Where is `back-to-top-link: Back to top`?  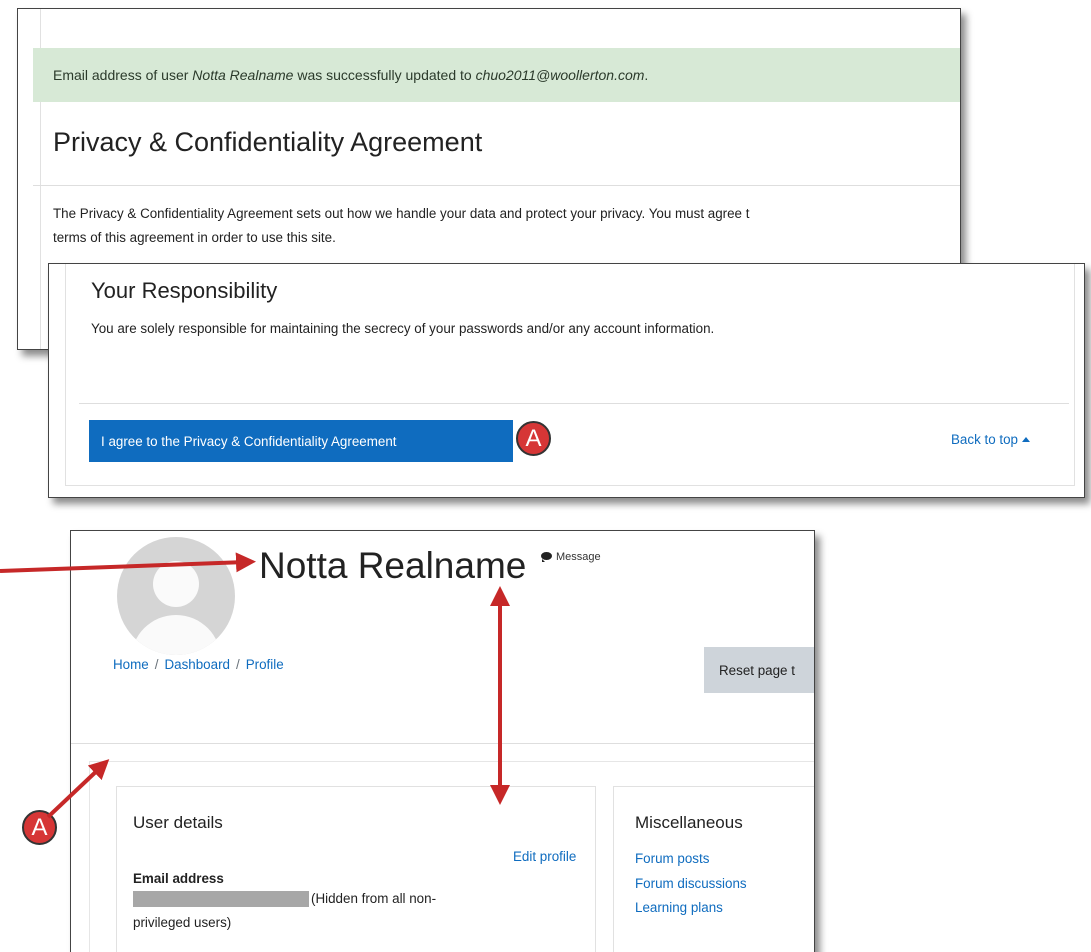
back-to-top-link: Back to top is located at coordinates (990, 439).